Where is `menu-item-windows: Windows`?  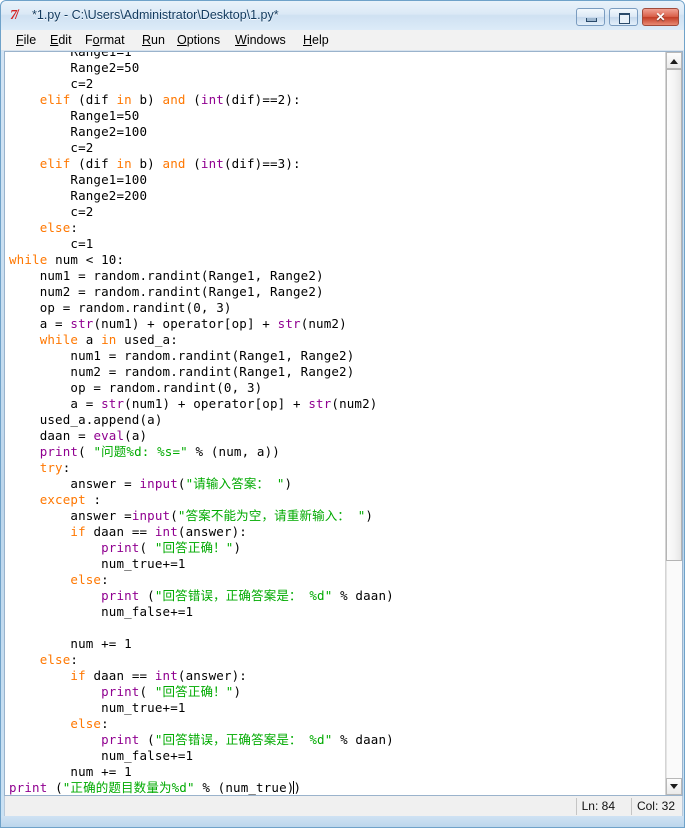
menu-item-windows: Windows is located at coordinates (260, 40).